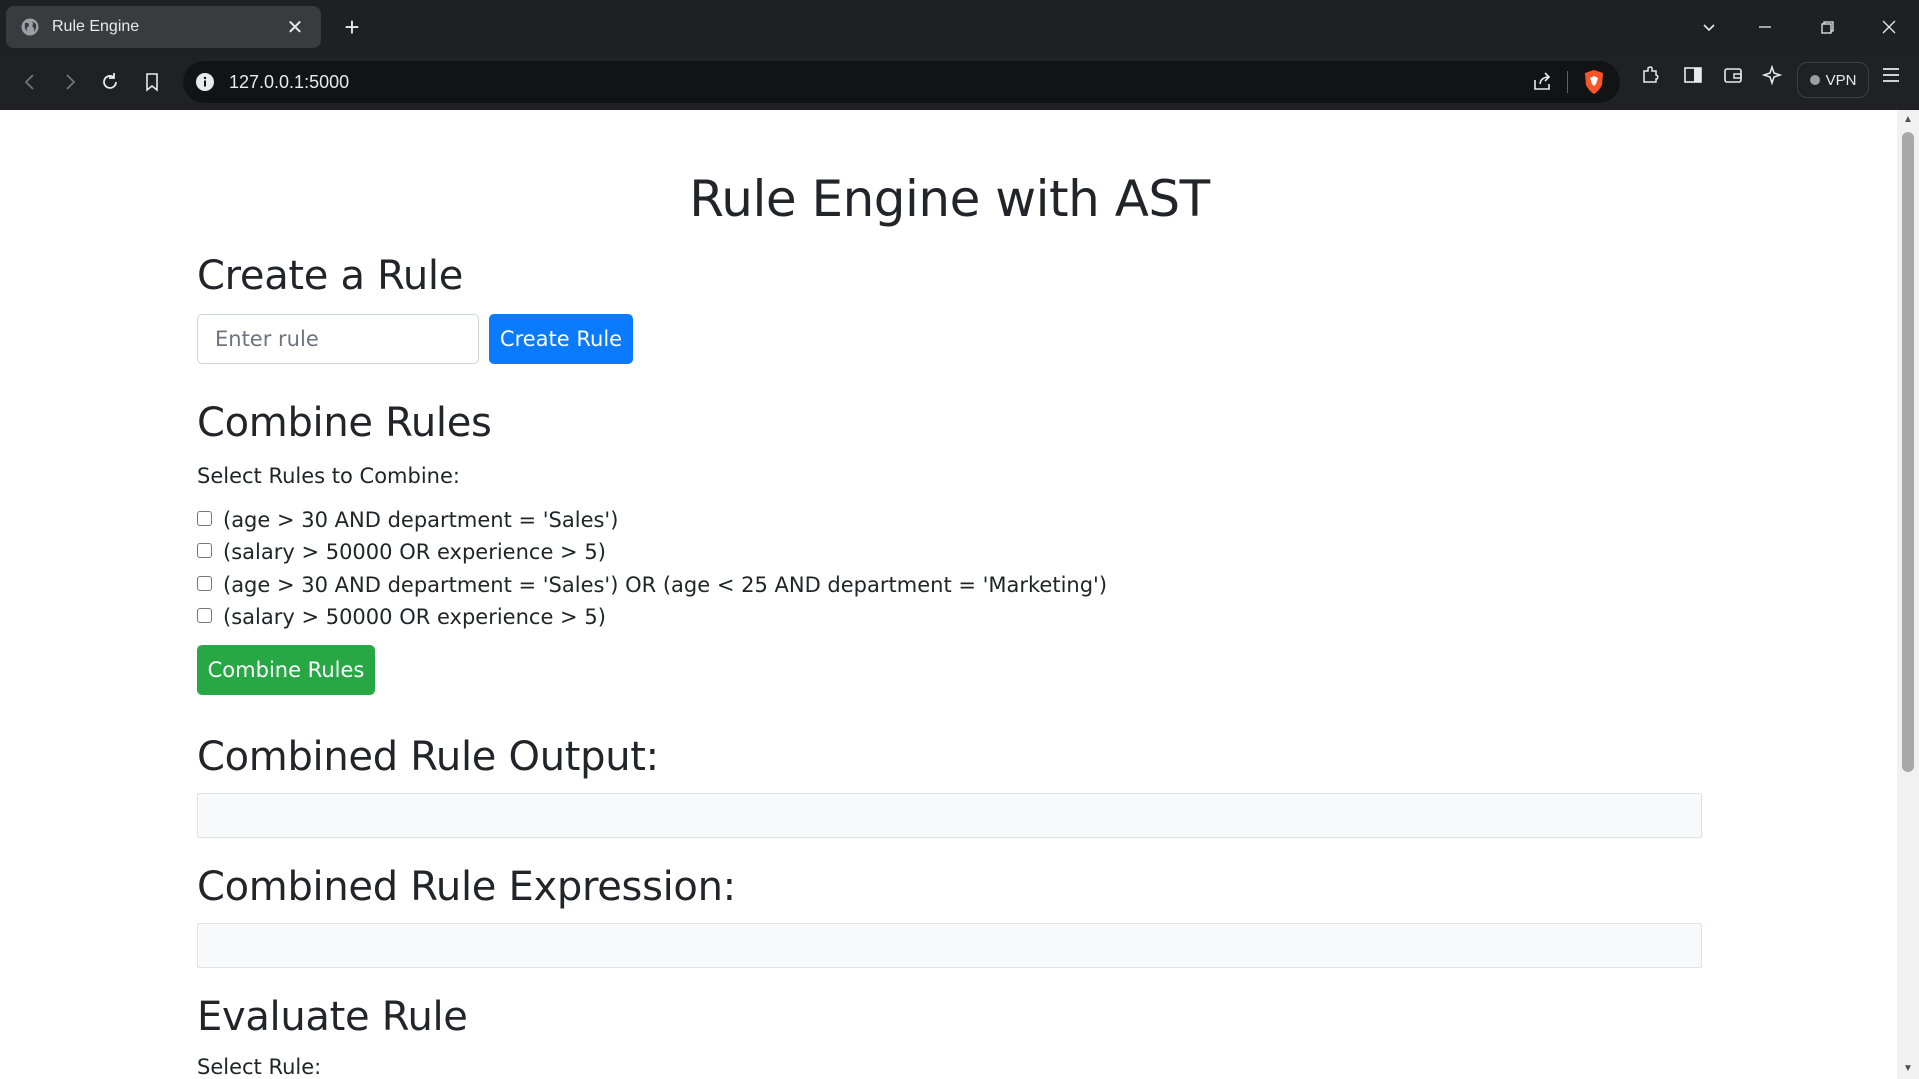 Image resolution: width=1919 pixels, height=1079 pixels. I want to click on combine-rules-heading: Combine Rules, so click(344, 423).